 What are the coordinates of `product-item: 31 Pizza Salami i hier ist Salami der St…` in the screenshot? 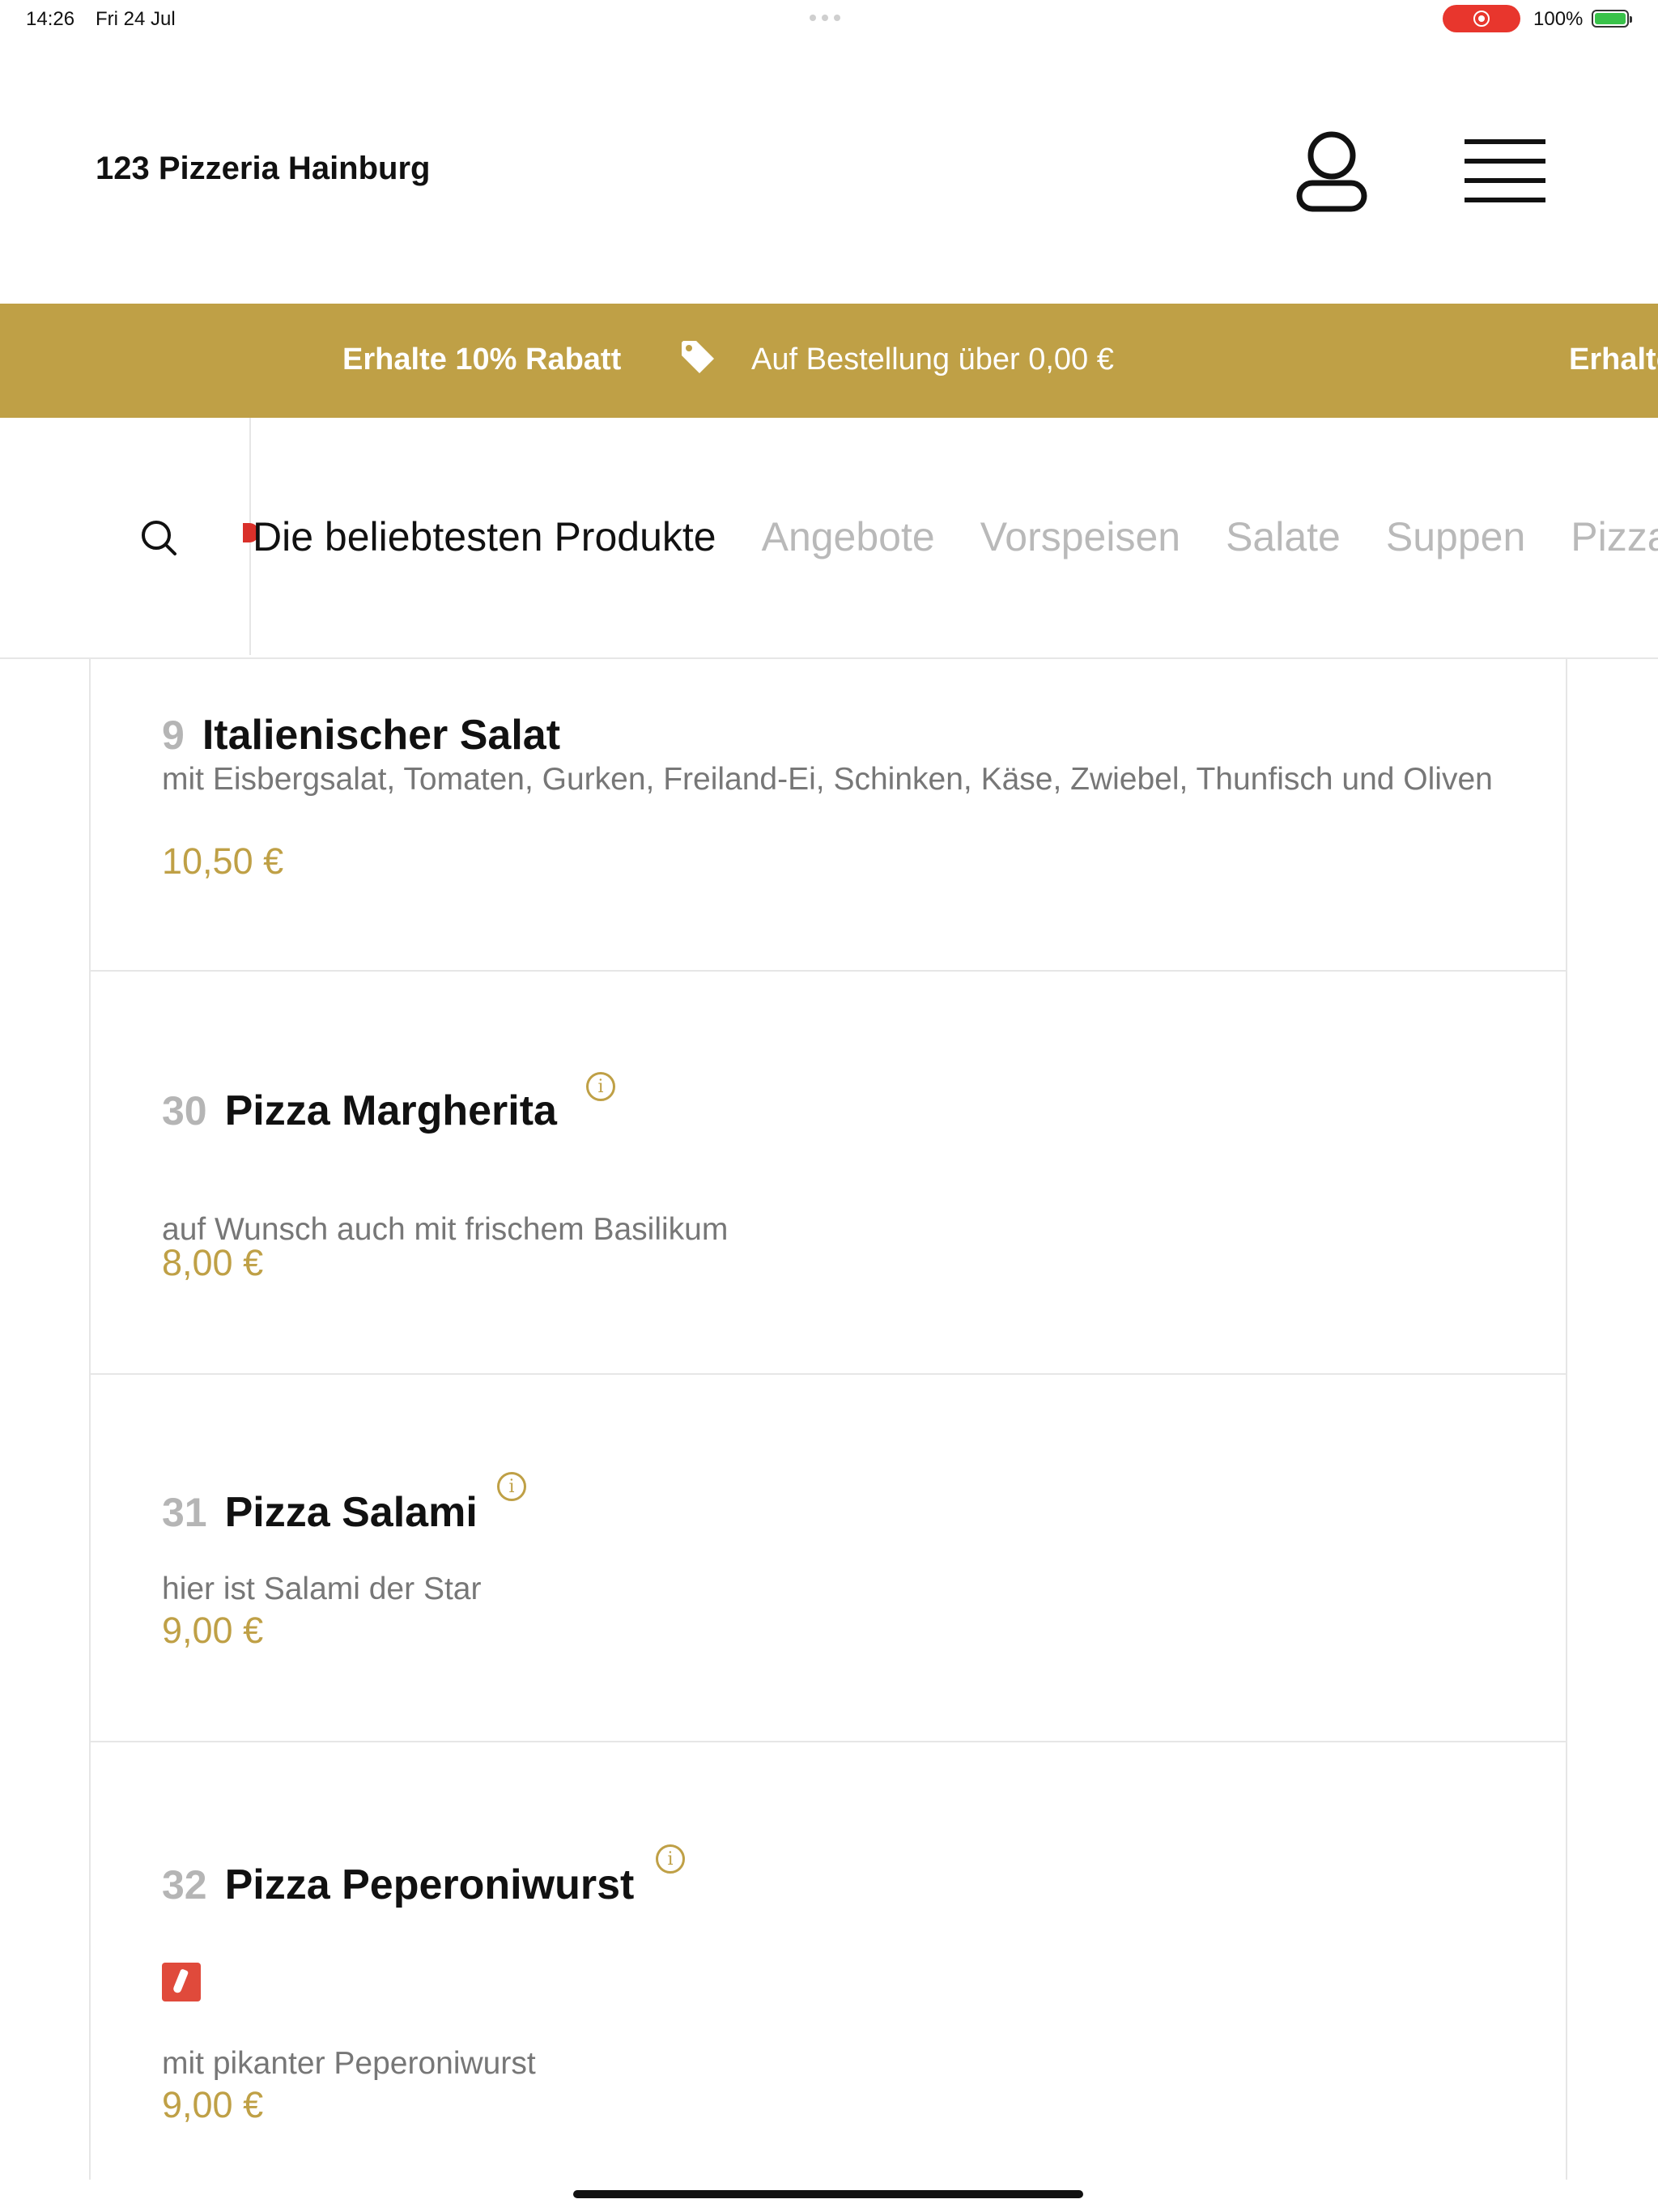 It's located at (828, 1558).